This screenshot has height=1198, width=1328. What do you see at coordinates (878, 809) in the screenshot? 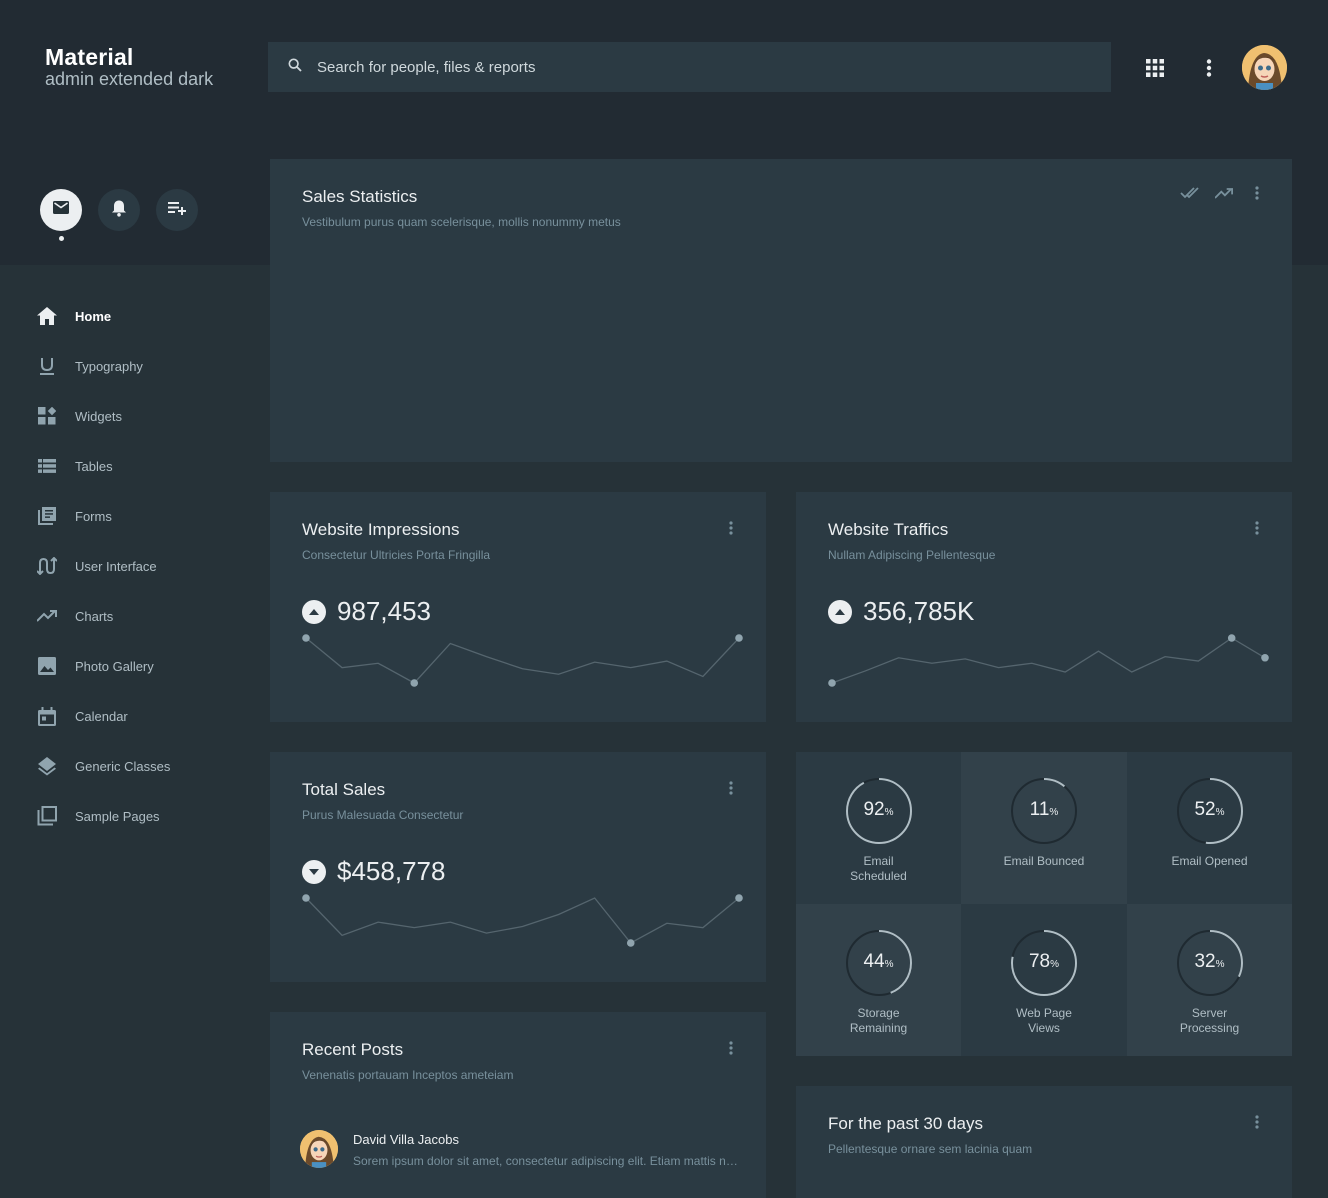
I see `stat-value: 92%` at bounding box center [878, 809].